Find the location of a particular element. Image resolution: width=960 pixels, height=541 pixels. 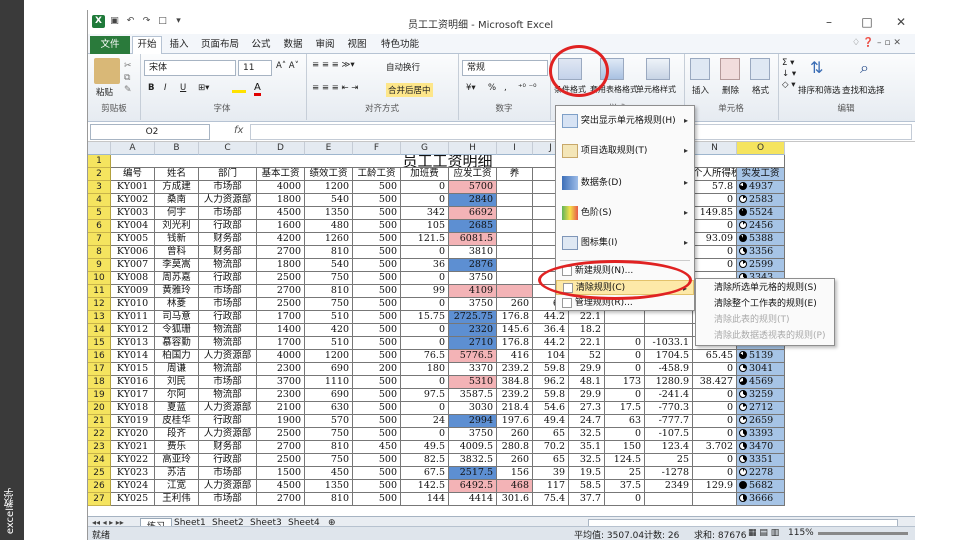

menu-item-icon-sets: 图标集(I) ▸ is located at coordinates (625, 243).